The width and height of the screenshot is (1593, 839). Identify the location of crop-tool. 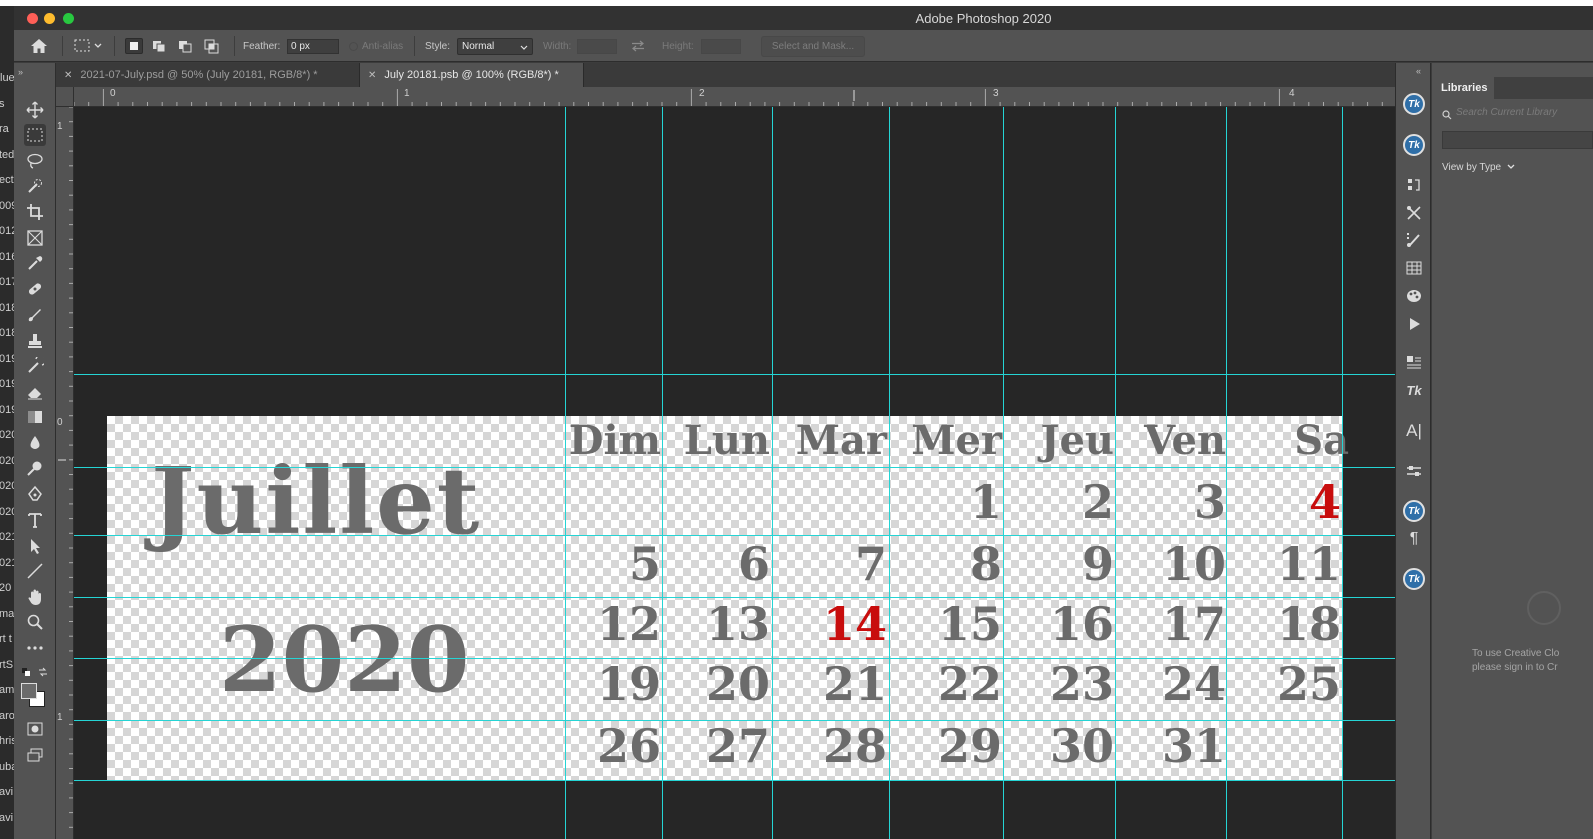
(35, 212).